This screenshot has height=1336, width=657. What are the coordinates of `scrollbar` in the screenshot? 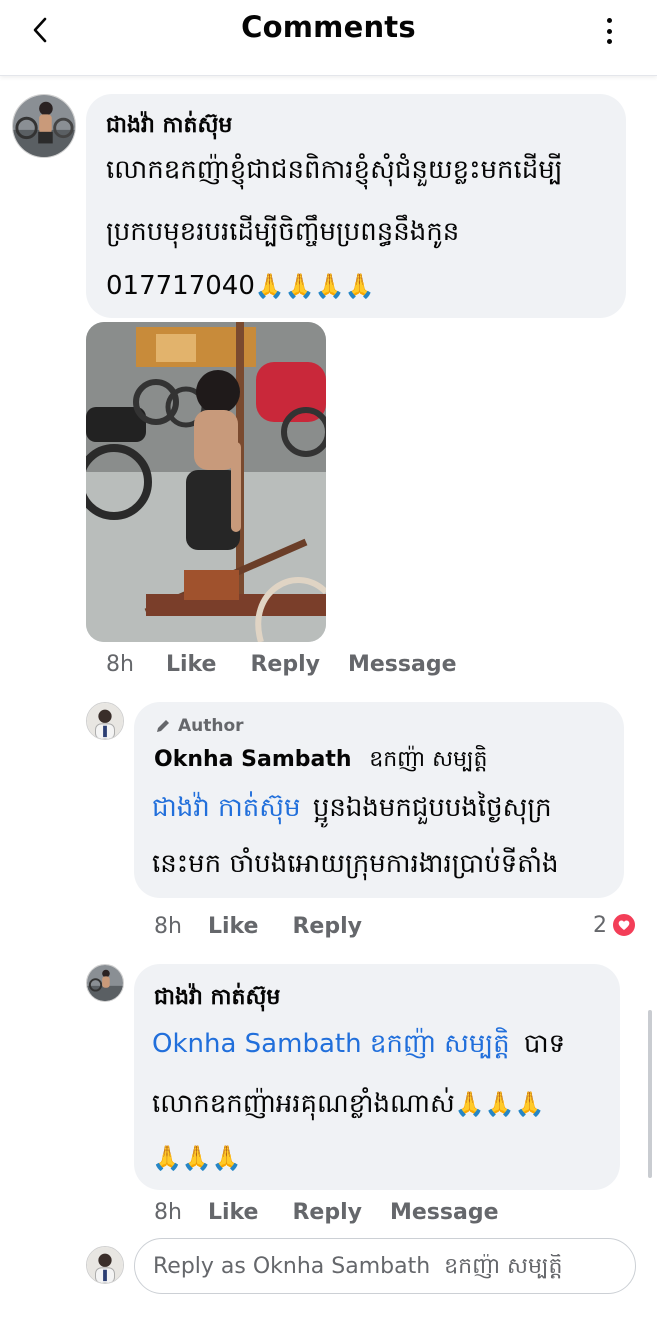 It's located at (650, 1094).